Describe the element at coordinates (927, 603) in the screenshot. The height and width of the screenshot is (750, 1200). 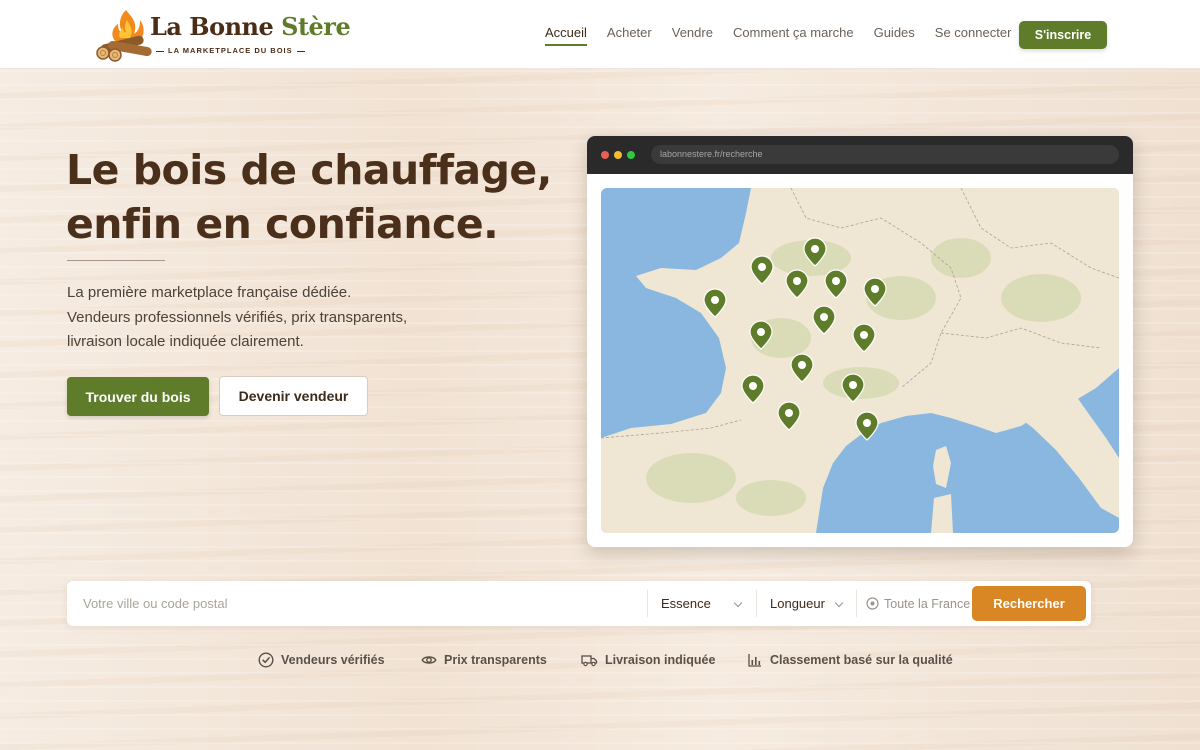
I see `region-label: Toute la France` at that location.